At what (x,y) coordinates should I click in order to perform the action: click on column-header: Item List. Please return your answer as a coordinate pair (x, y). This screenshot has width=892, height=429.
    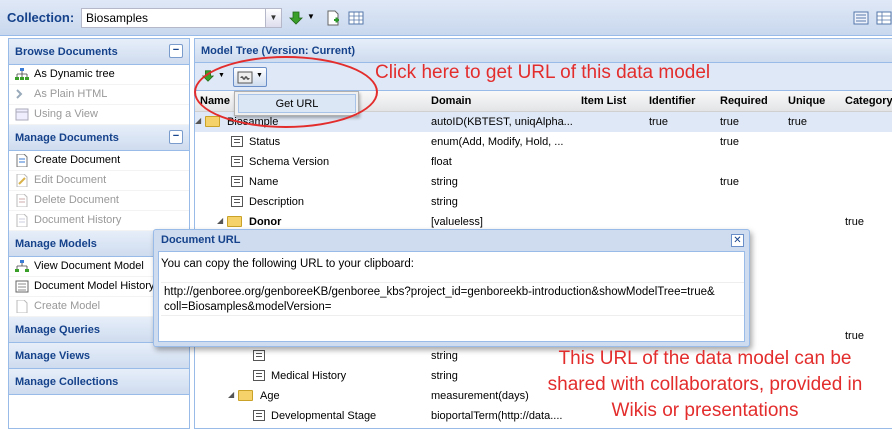
    Looking at the image, I should click on (603, 101).